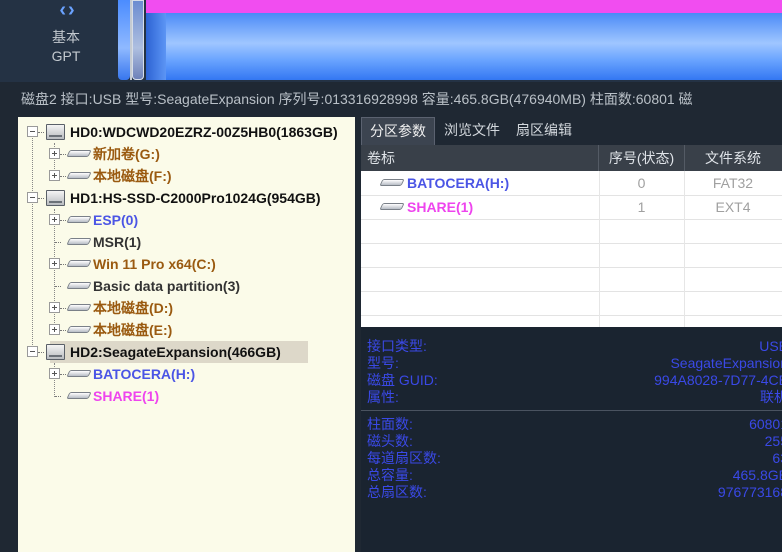 This screenshot has width=782, height=552. I want to click on prop-key: 接口类型:, so click(397, 346).